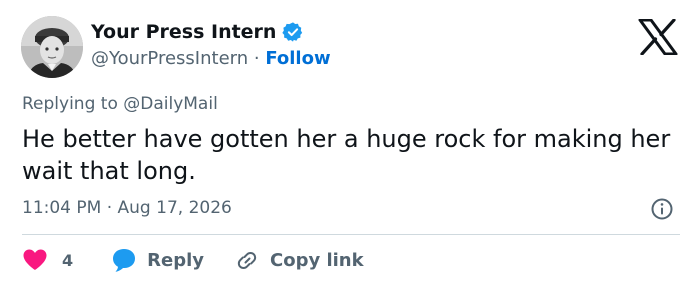 This screenshot has height=287, width=700. I want to click on copy-link-label: Copy link, so click(317, 260).